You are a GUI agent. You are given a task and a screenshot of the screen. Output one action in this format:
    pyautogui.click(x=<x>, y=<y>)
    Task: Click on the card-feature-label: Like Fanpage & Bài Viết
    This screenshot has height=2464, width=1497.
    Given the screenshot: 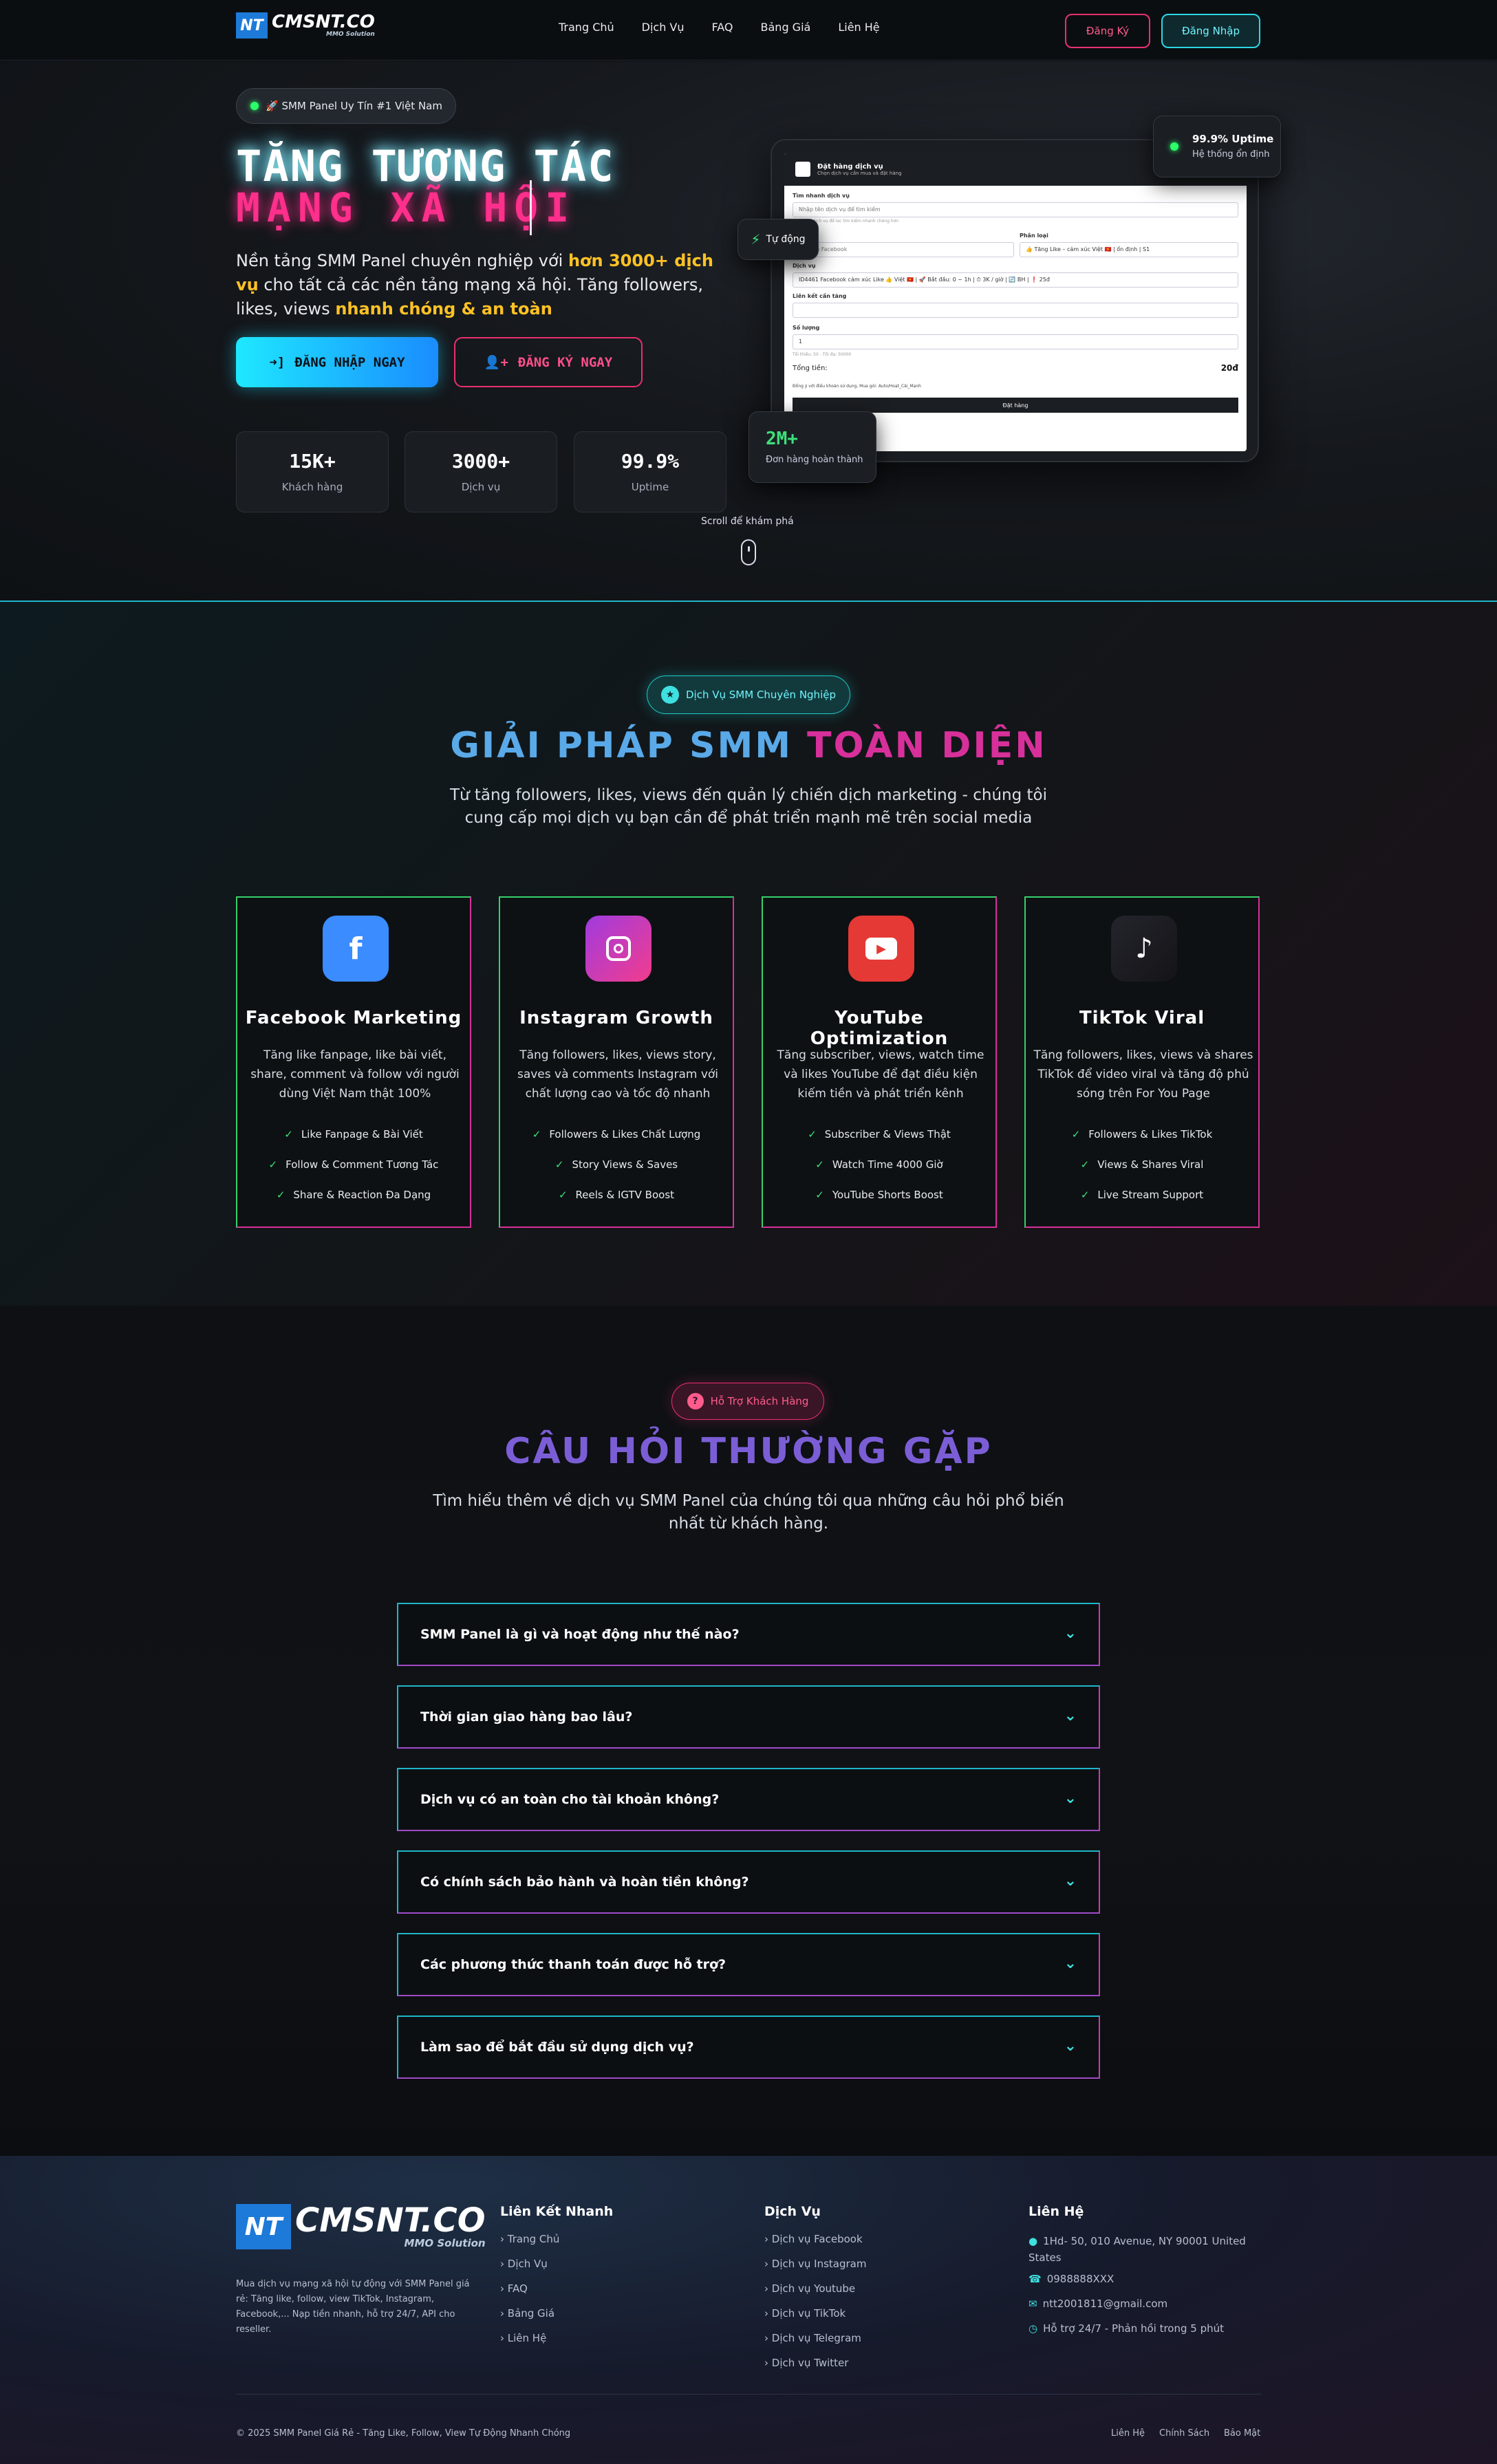 What is the action you would take?
    pyautogui.click(x=362, y=1134)
    